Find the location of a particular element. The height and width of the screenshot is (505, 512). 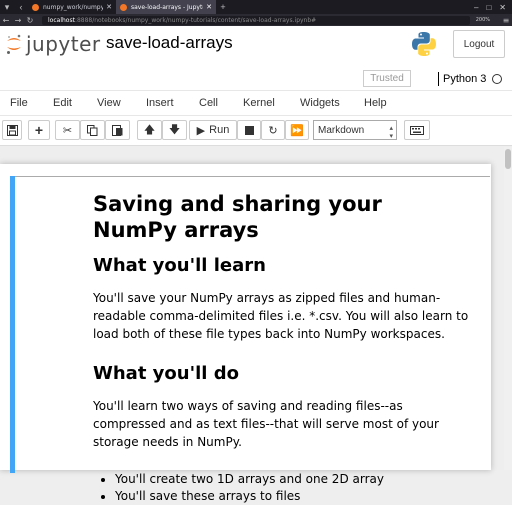

tab-label: save-load-arrays - Jupyter is located at coordinates (167, 7).